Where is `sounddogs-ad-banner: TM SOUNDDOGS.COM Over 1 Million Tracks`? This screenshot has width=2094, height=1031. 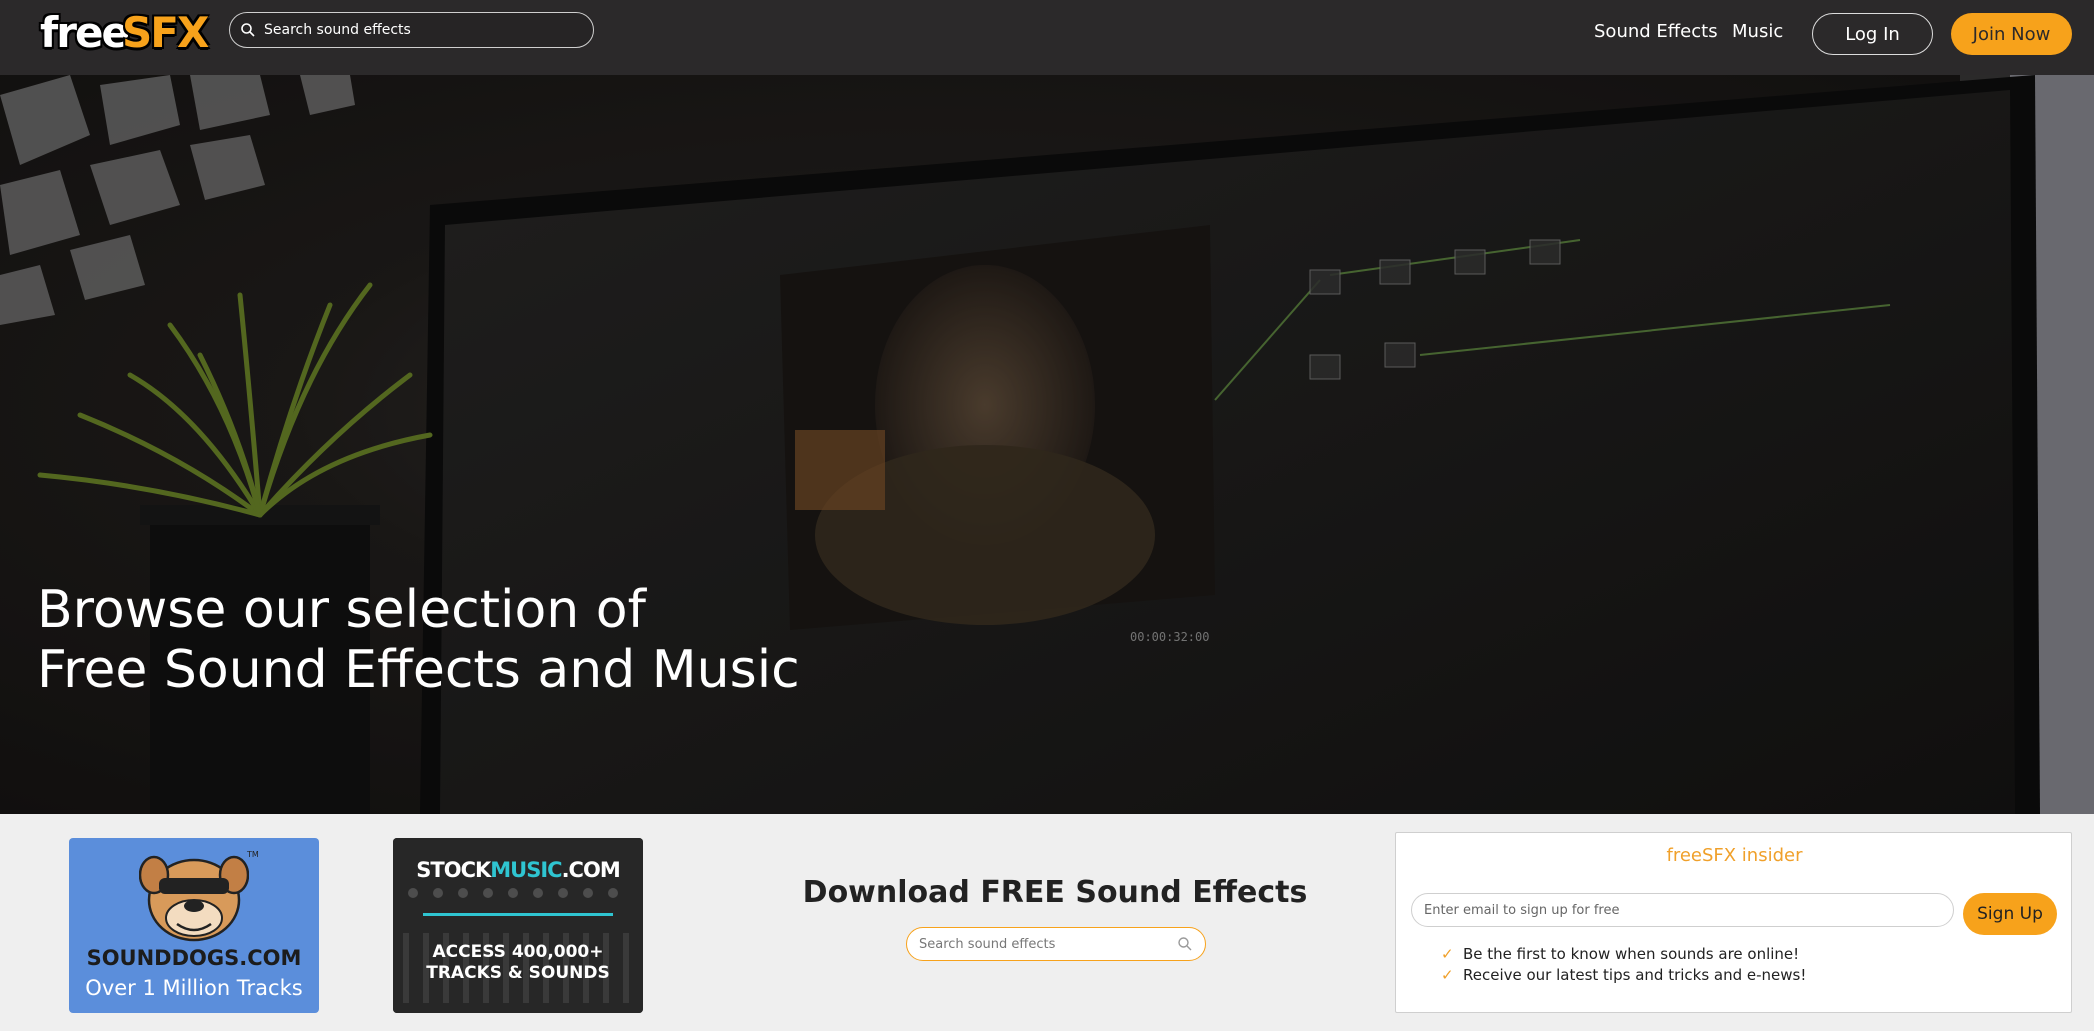 sounddogs-ad-banner: TM SOUNDDOGS.COM Over 1 Million Tracks is located at coordinates (194, 925).